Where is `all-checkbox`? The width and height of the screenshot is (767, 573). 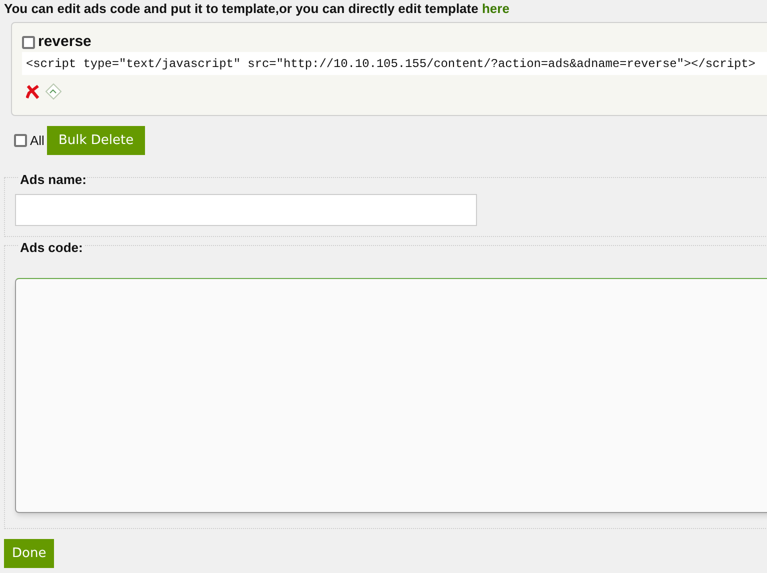
all-checkbox is located at coordinates (20, 140).